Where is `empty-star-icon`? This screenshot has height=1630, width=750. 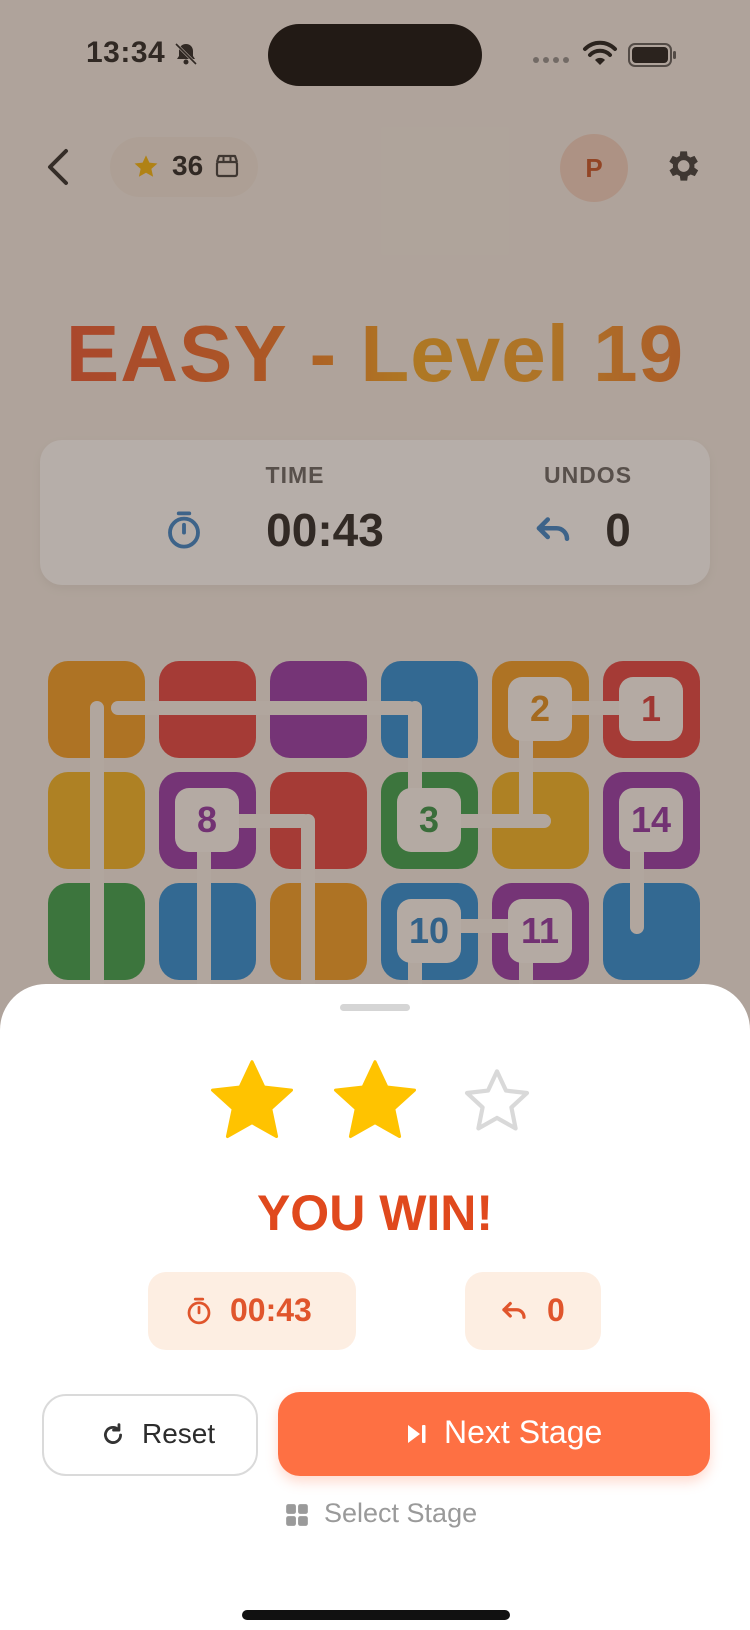 empty-star-icon is located at coordinates (497, 1100).